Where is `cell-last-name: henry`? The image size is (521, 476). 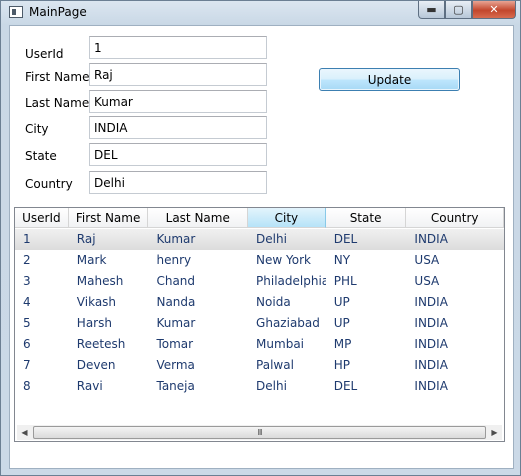
cell-last-name: henry is located at coordinates (198, 260).